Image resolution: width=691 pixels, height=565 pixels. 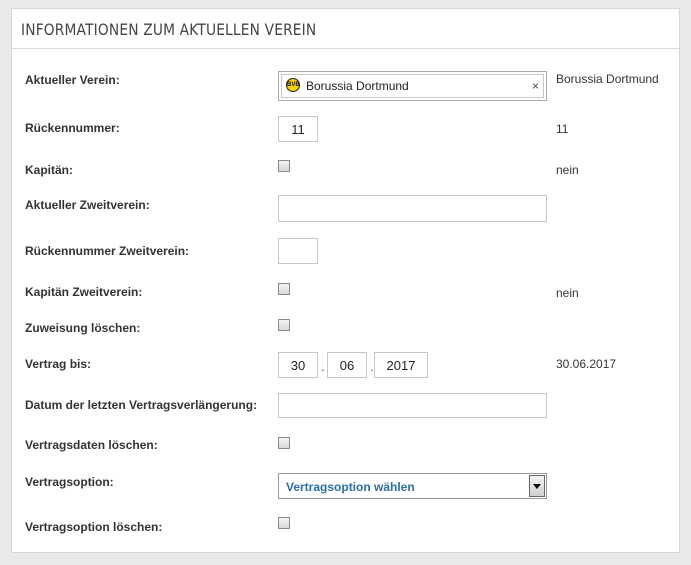 I want to click on contract-day-input, so click(x=298, y=365).